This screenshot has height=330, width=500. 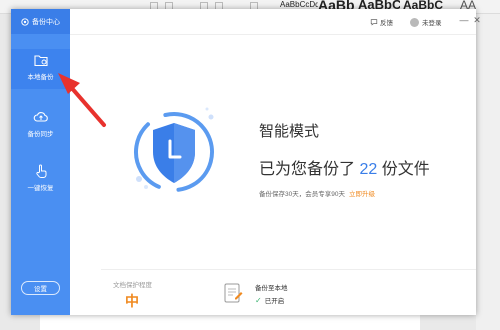 I want to click on login-button: 未登录, so click(x=426, y=22).